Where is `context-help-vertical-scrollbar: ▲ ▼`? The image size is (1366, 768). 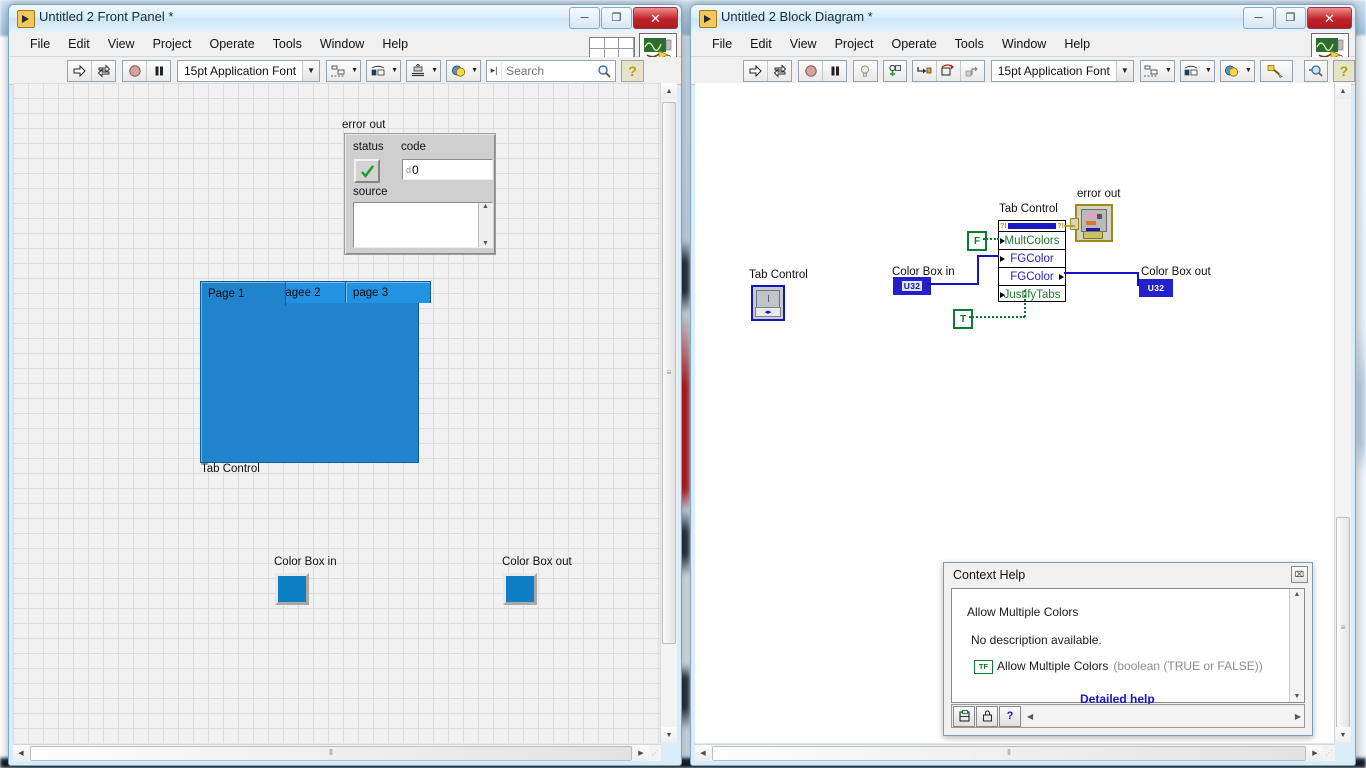 context-help-vertical-scrollbar: ▲ ▼ is located at coordinates (1296, 645).